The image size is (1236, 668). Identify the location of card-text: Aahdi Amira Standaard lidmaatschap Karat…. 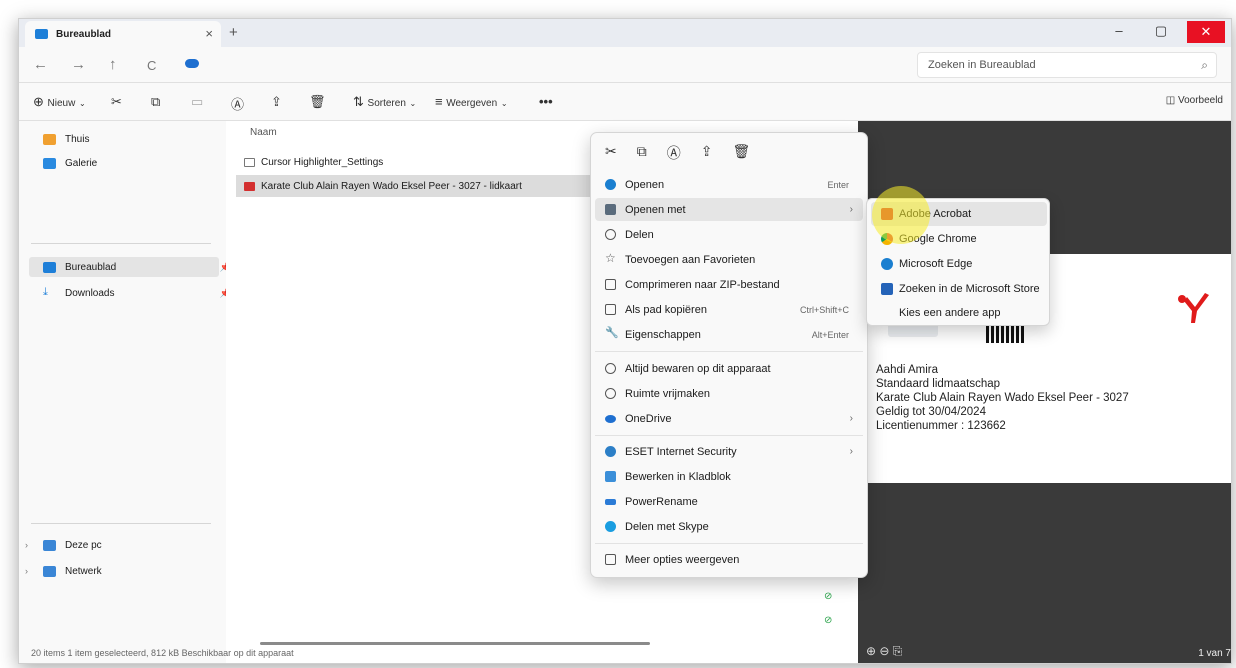
(1002, 398).